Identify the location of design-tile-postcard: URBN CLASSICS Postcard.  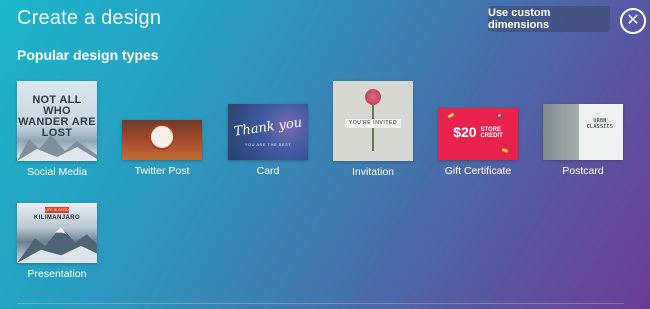
(583, 142).